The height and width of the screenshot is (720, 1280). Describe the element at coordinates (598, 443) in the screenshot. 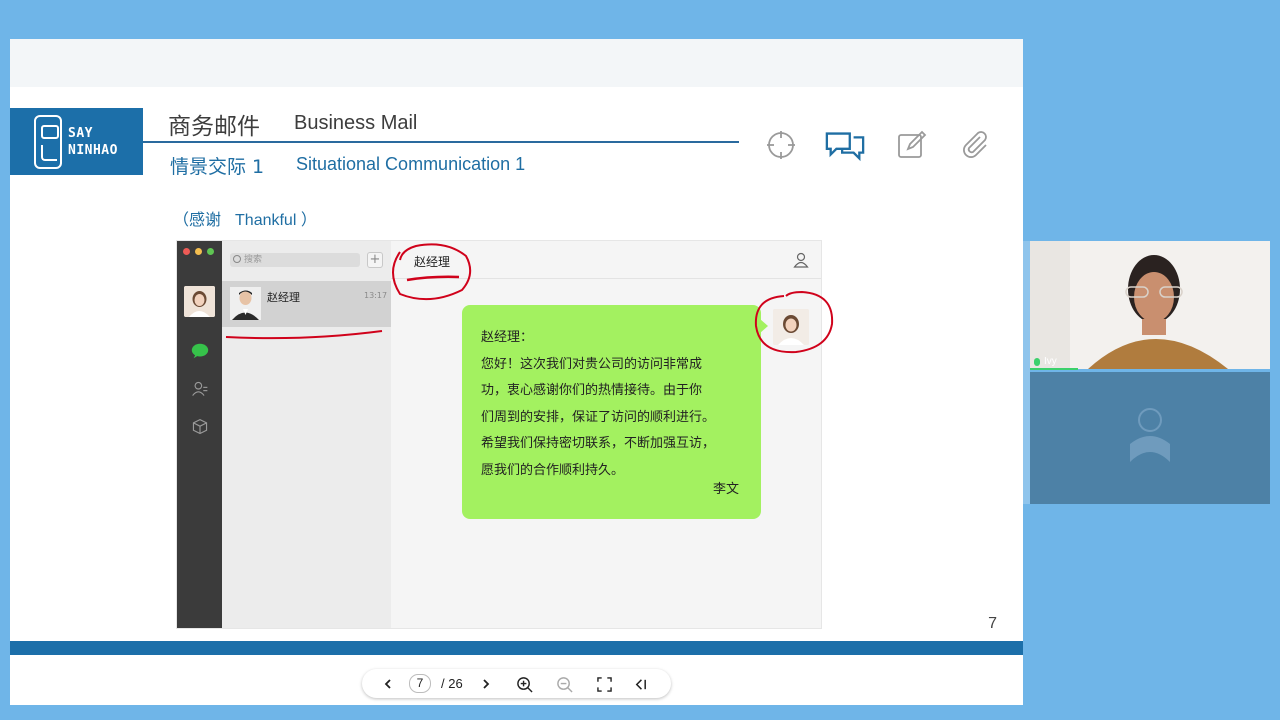

I see `message-line-5: 希望我们保持密切联系，不断加强互访，` at that location.